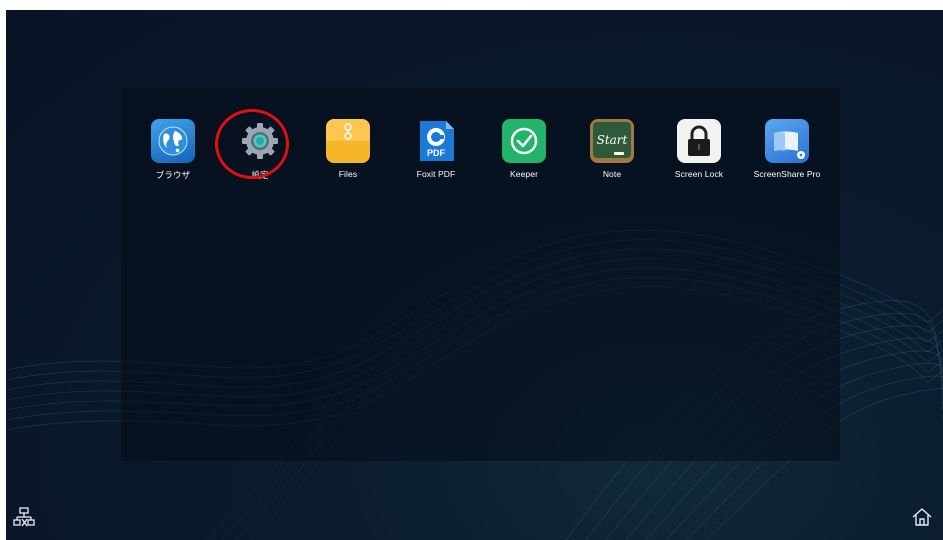 This screenshot has width=943, height=540. I want to click on app-foxit-pdf: PDF Foxit PDF, so click(436, 152).